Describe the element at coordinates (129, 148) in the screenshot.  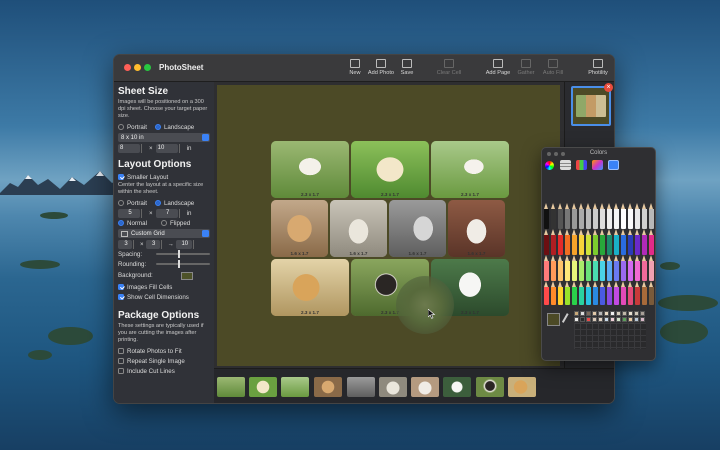
I see `sheet-width-field: 8` at that location.